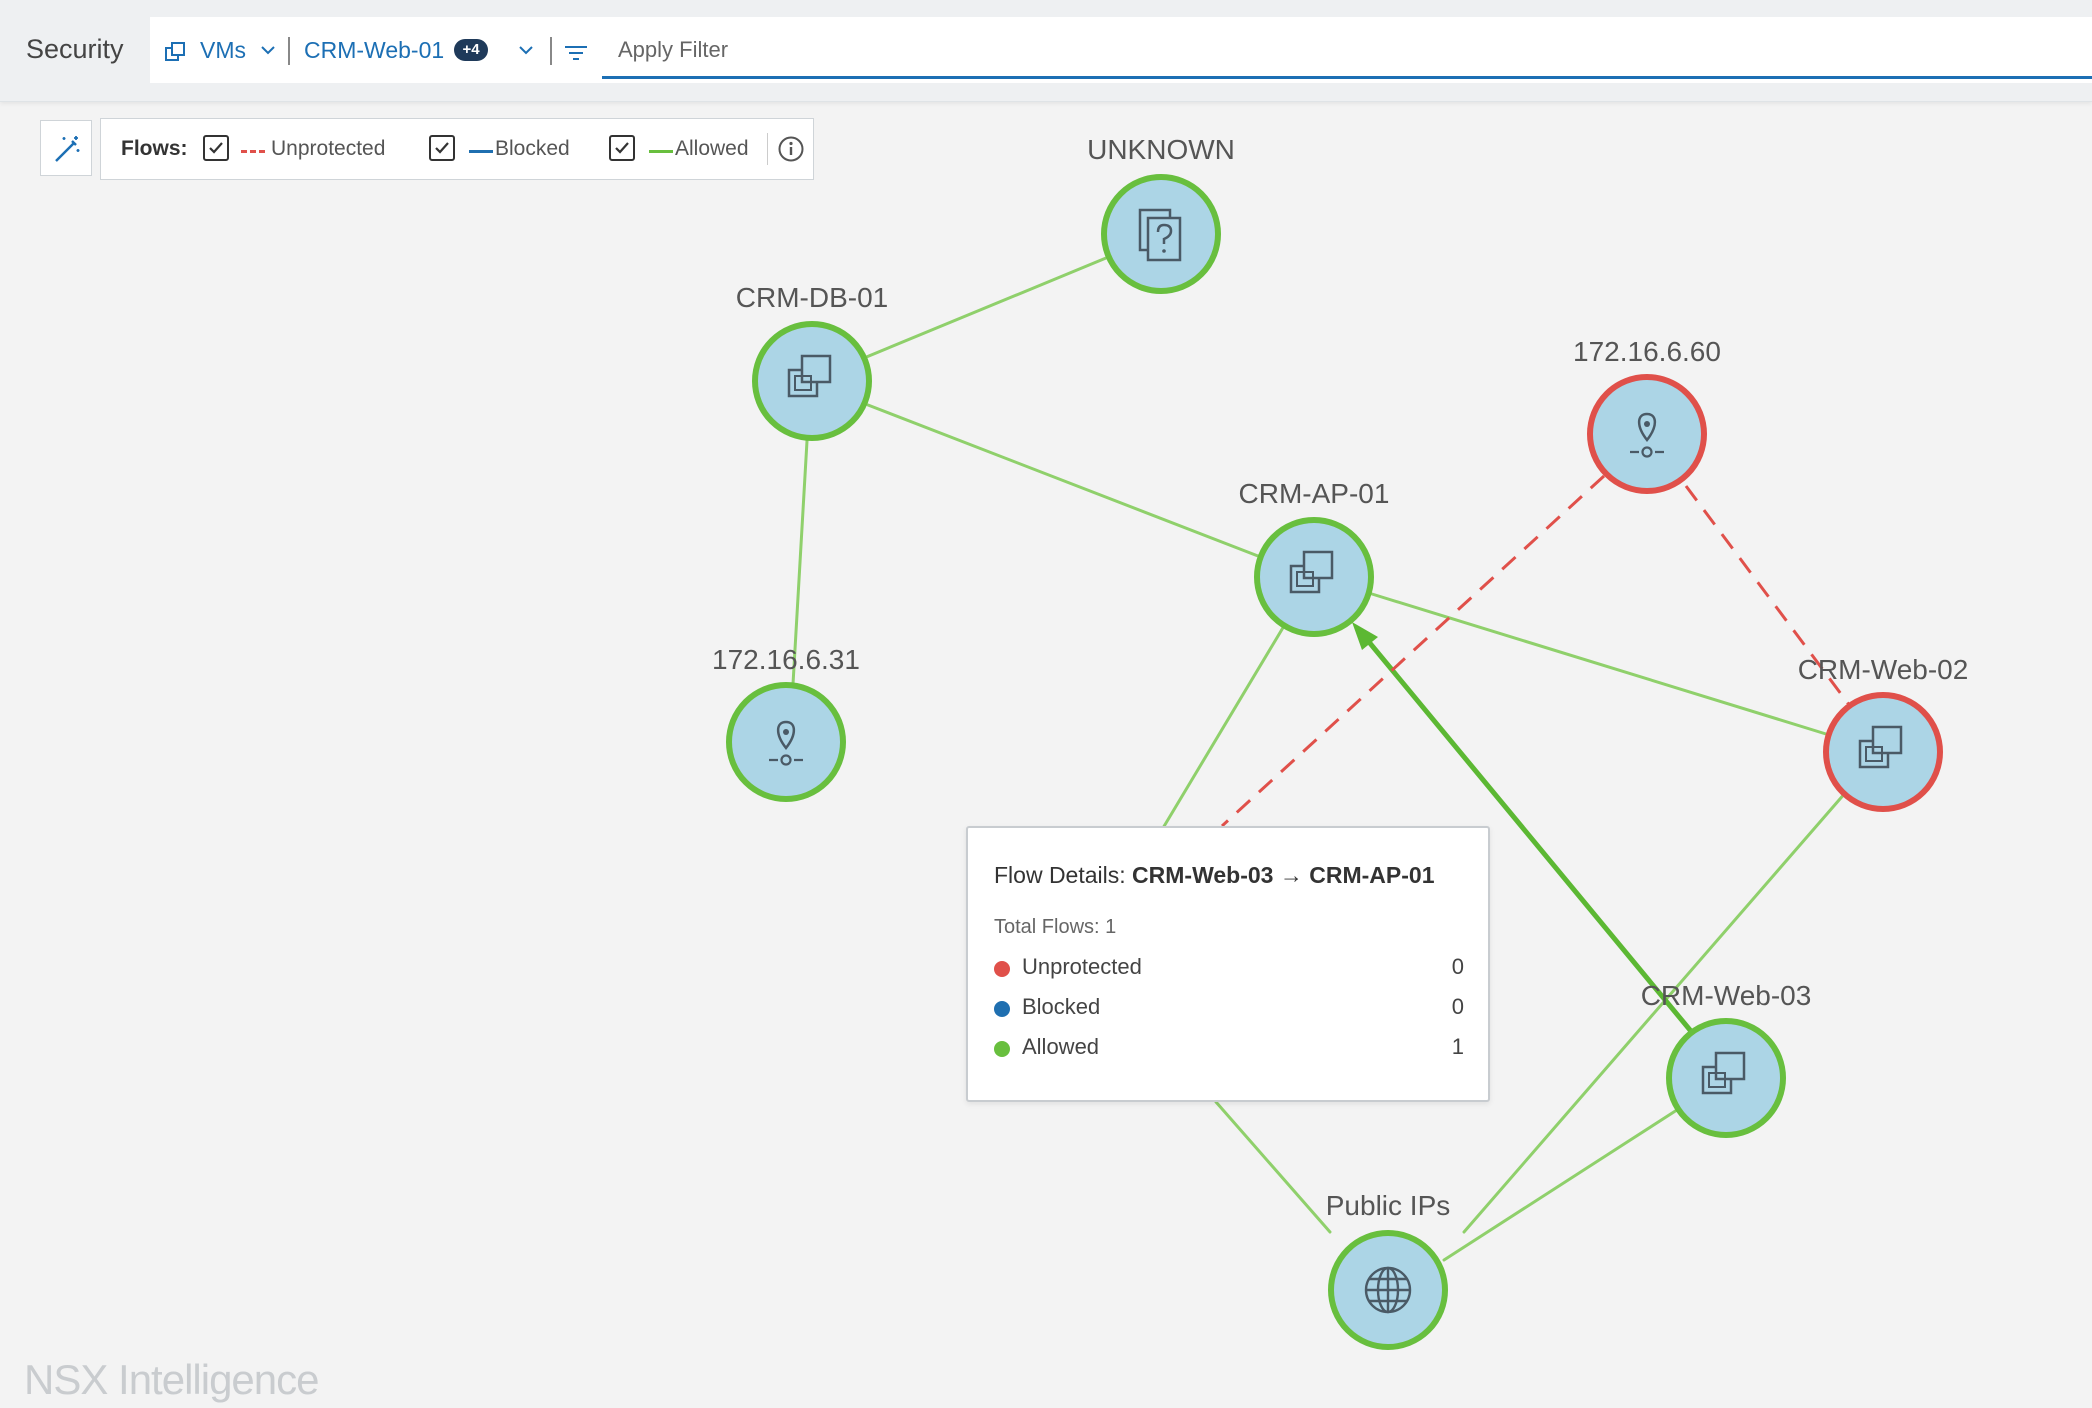  Describe the element at coordinates (1161, 234) in the screenshot. I see `node-unknown` at that location.